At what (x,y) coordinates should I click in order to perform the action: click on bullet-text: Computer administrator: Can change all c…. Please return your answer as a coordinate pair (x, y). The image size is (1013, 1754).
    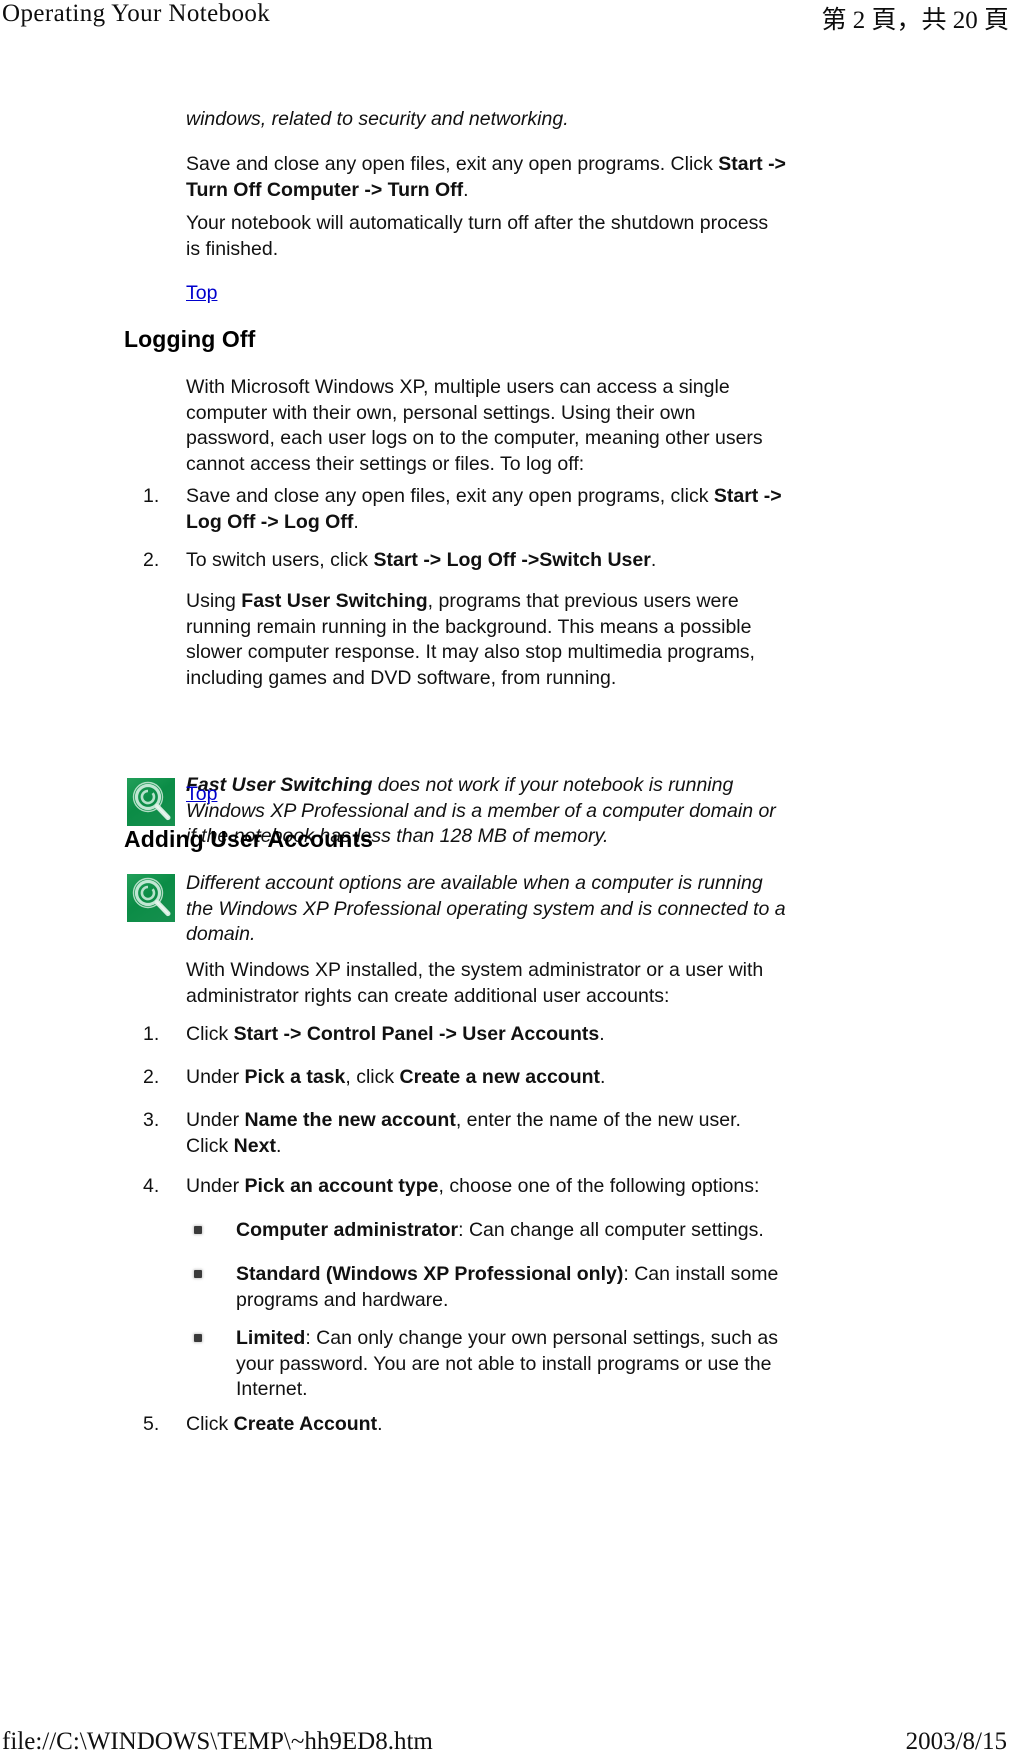
    Looking at the image, I should click on (511, 1231).